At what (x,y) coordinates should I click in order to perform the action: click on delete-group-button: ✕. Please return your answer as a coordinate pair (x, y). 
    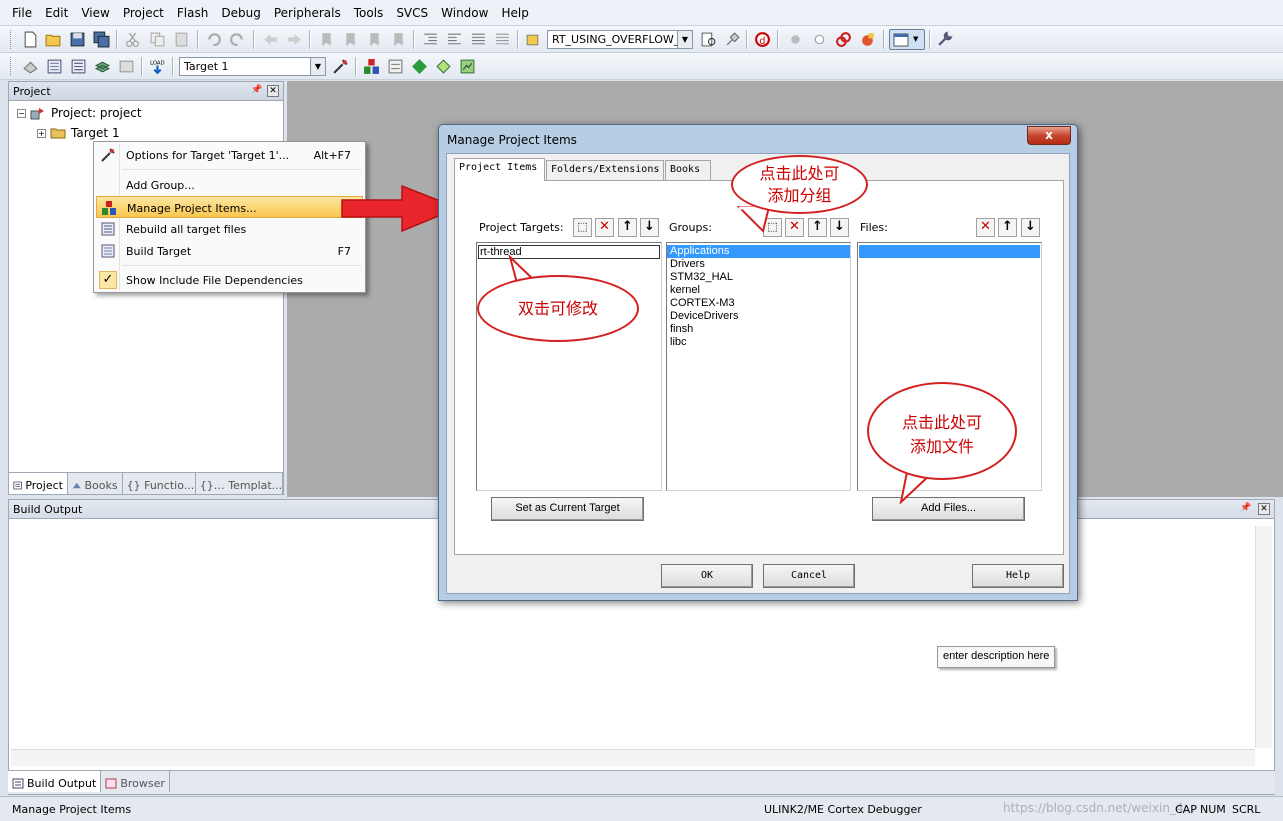
    Looking at the image, I should click on (794, 227).